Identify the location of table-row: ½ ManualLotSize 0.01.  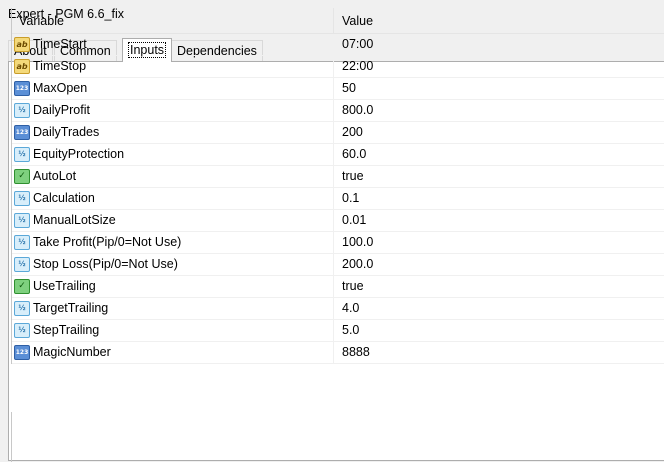
(338, 221).